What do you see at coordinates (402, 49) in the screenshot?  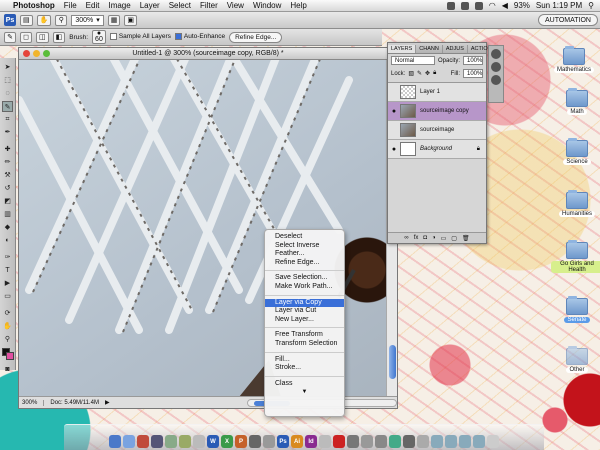 I see `tab-layers: LAYERS` at bounding box center [402, 49].